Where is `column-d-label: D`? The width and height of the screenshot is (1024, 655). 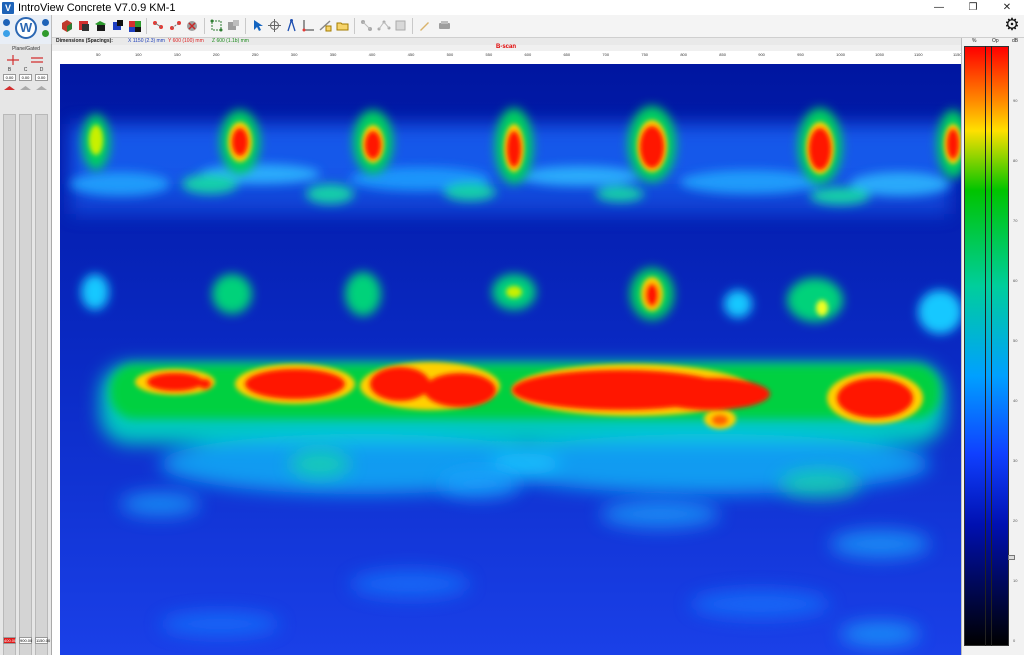 column-d-label: D is located at coordinates (41, 70).